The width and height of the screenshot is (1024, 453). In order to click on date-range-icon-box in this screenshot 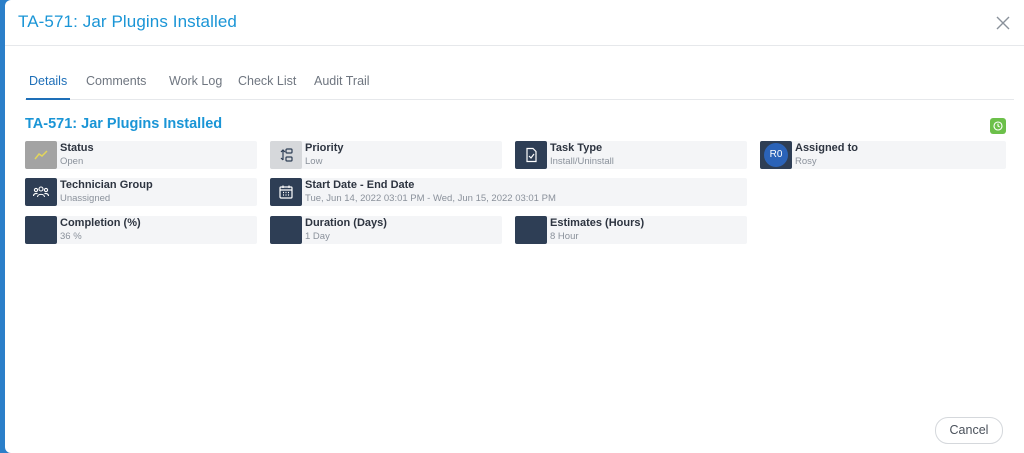, I will do `click(286, 192)`.